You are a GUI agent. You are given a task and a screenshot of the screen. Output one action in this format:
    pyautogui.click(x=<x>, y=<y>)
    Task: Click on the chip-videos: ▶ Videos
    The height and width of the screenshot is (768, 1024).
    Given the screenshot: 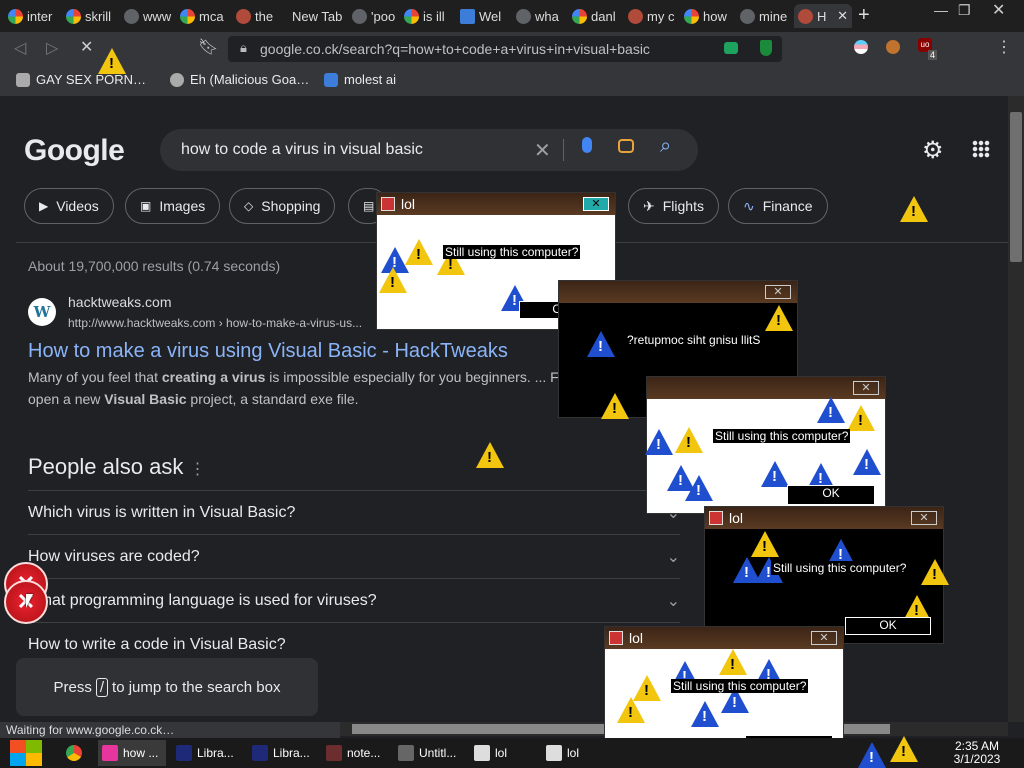 What is the action you would take?
    pyautogui.click(x=69, y=206)
    